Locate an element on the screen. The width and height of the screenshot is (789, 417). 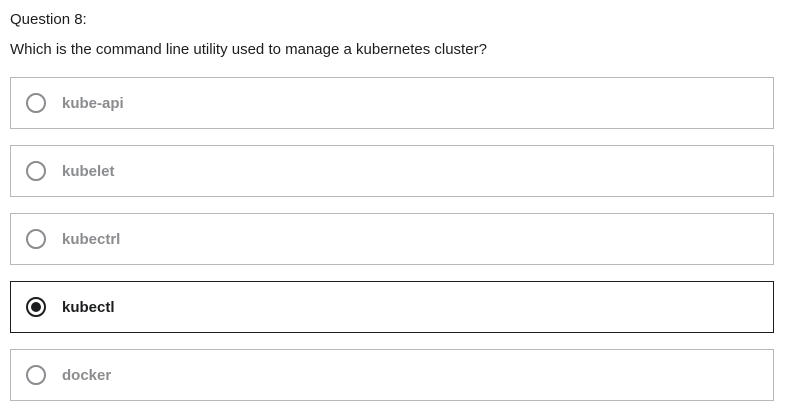
option-label: kubelet is located at coordinates (88, 171).